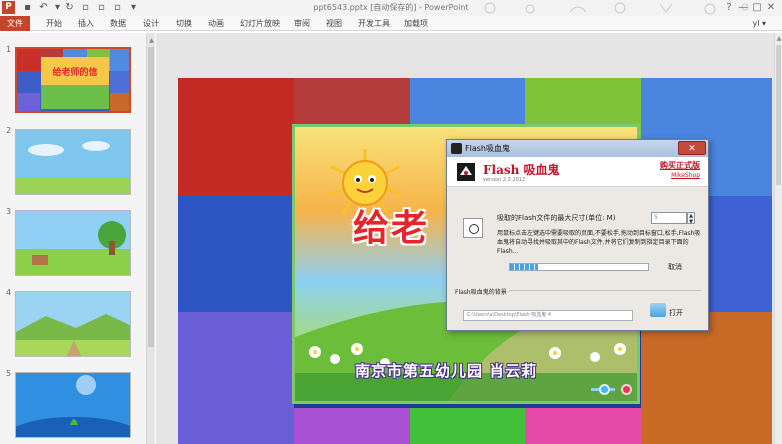  Describe the element at coordinates (524, 267) in the screenshot. I see `progress-bar-fill` at that location.